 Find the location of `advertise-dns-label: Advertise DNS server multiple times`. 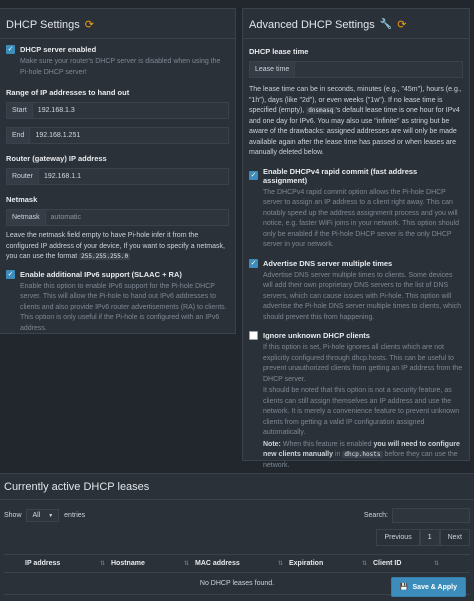

advertise-dns-label: Advertise DNS server multiple times is located at coordinates (328, 263).